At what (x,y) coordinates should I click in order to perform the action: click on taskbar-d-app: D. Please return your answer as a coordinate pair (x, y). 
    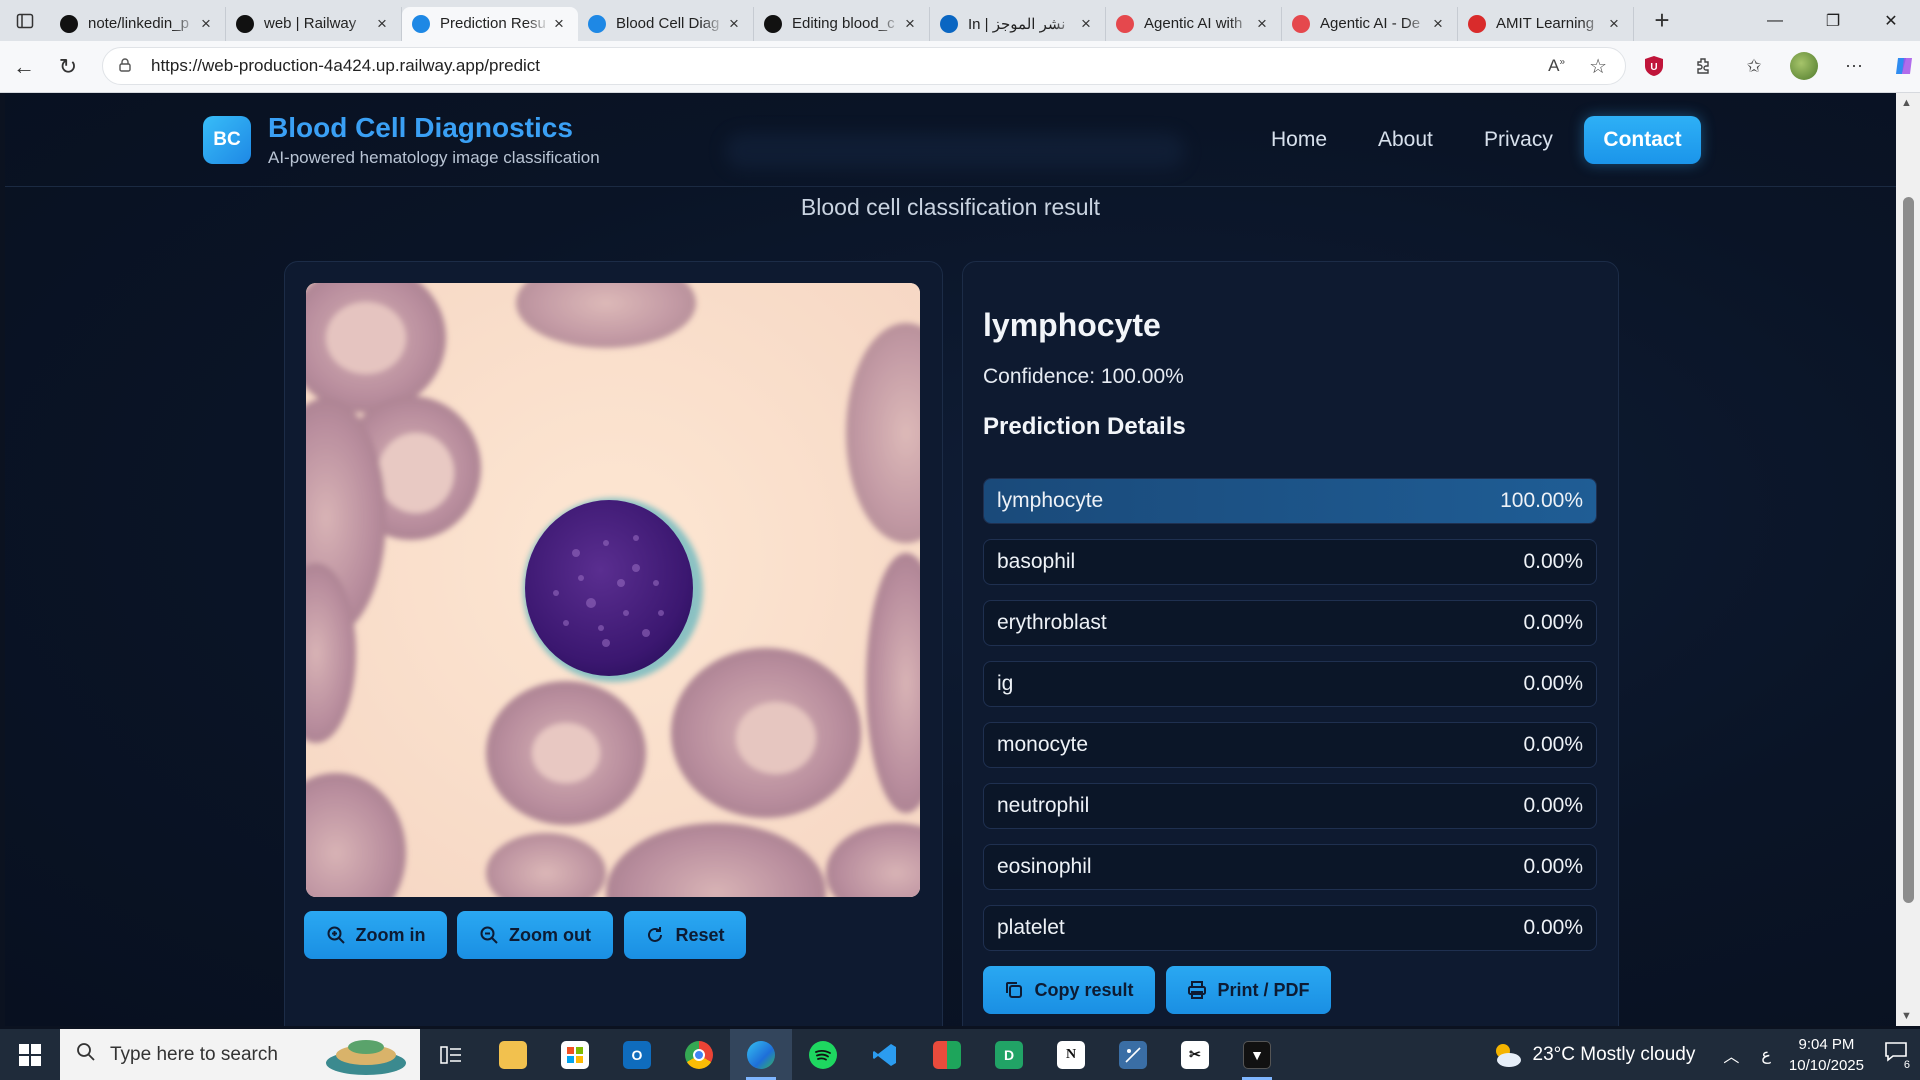
    Looking at the image, I should click on (1009, 1054).